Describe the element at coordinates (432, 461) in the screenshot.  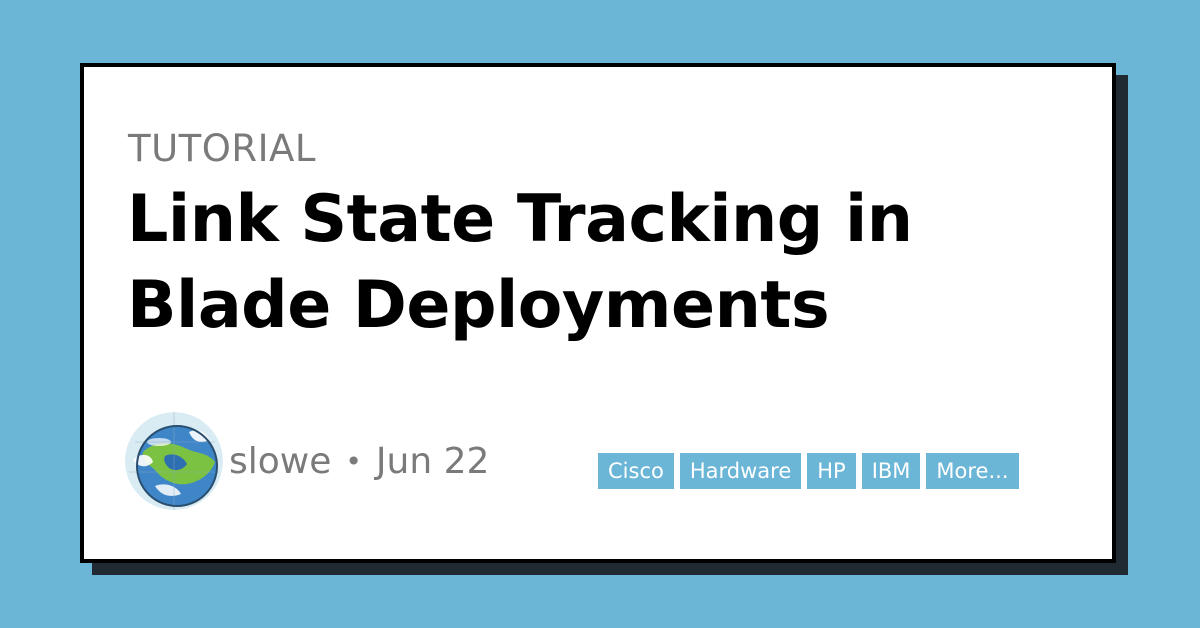
I see `post-date: Jun 22` at that location.